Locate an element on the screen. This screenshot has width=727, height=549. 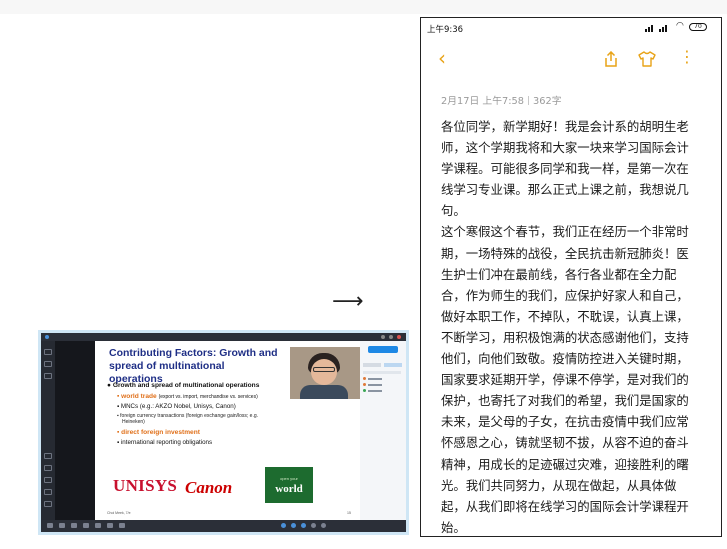
app-logo-icon is located at coordinates (47, 337).